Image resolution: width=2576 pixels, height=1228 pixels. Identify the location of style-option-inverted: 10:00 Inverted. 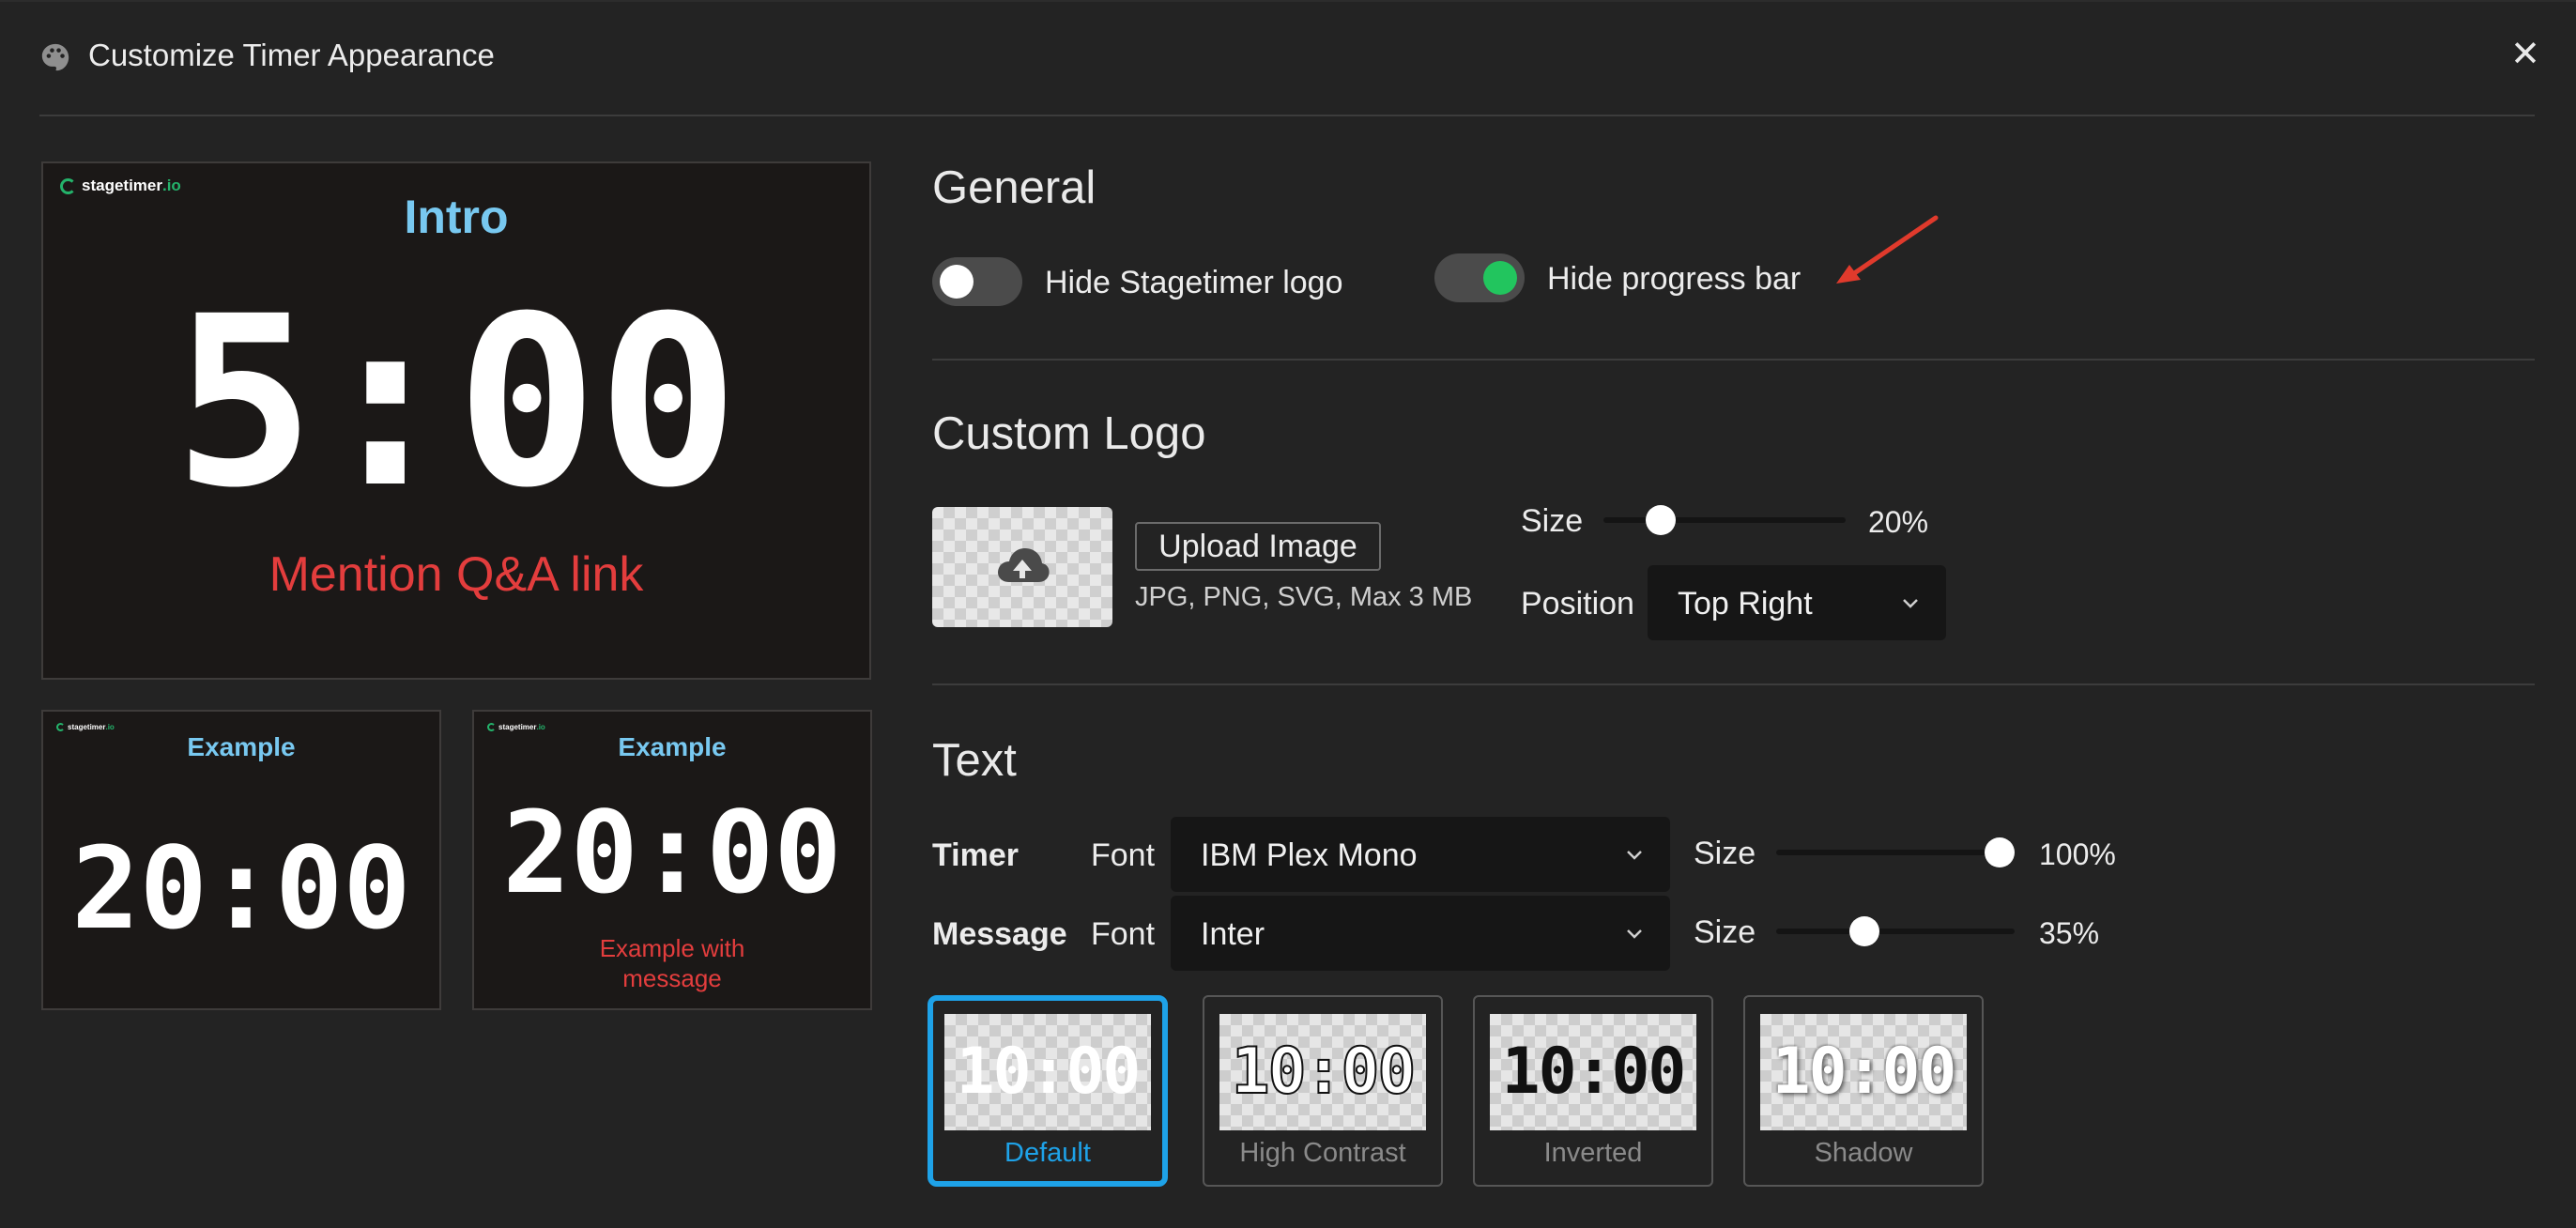
(1593, 1091).